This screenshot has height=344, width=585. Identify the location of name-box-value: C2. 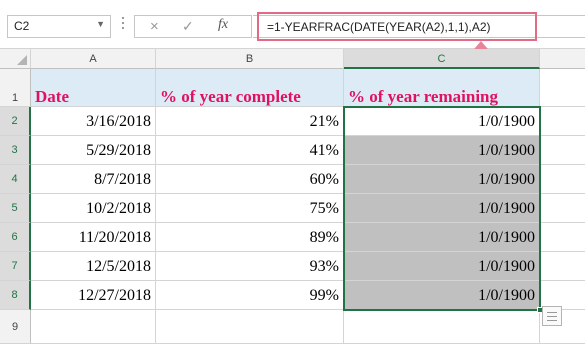
(22, 26).